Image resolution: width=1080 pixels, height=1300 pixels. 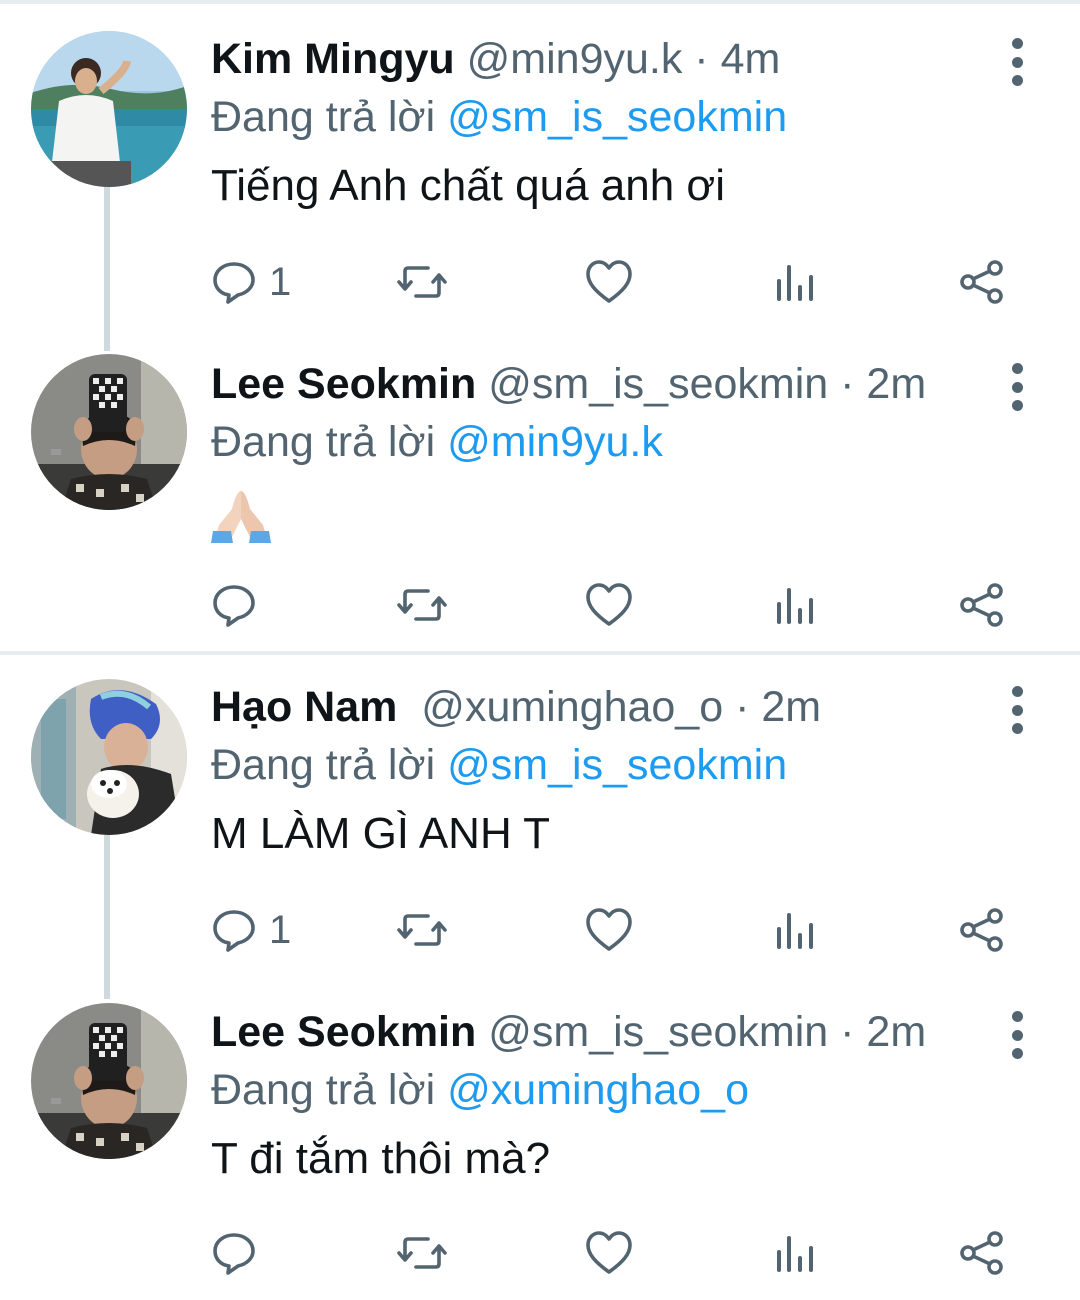 I want to click on tweet-header: Hạo Nam @xuminghao_o · 2m, so click(x=595, y=707).